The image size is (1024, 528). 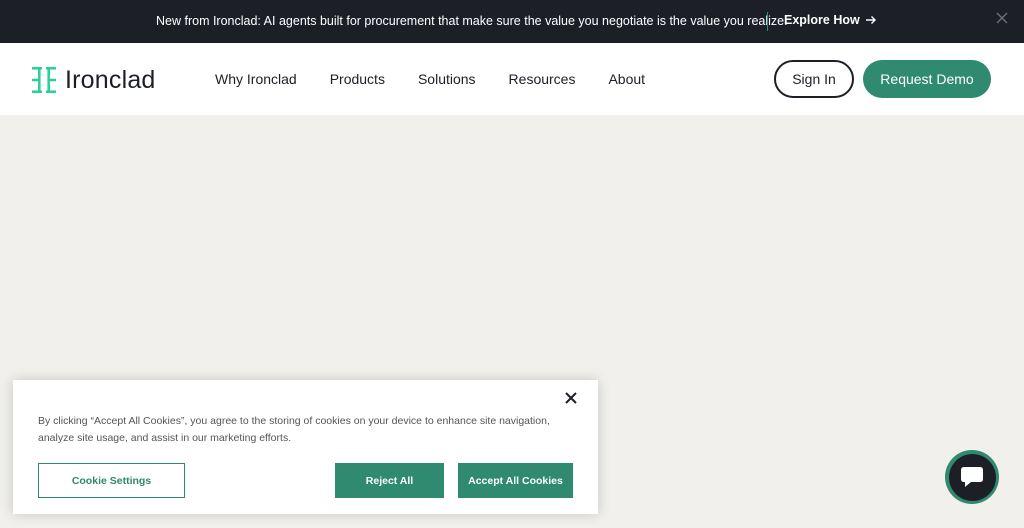 What do you see at coordinates (542, 79) in the screenshot?
I see `nav-resources: Resources` at bounding box center [542, 79].